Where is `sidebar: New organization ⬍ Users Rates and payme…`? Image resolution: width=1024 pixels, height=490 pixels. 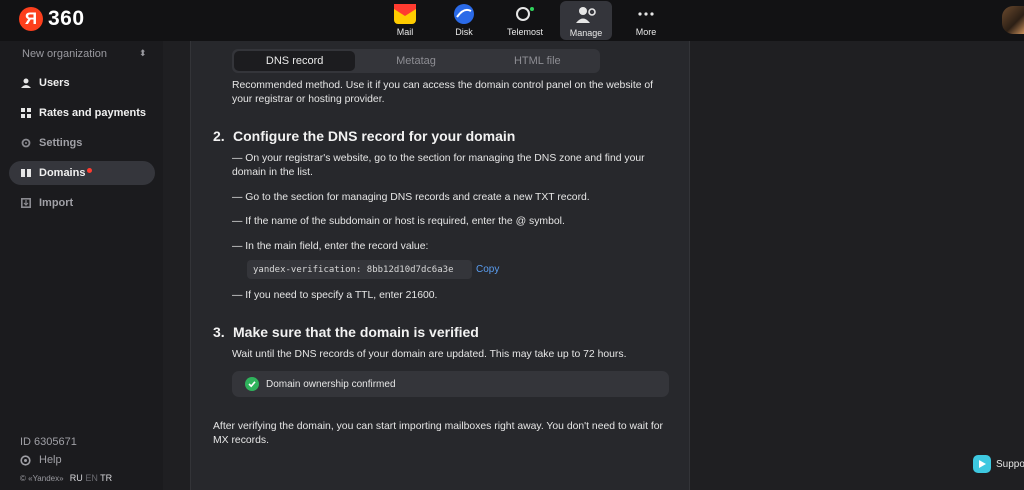 sidebar: New organization ⬍ Users Rates and payme… is located at coordinates (81, 265).